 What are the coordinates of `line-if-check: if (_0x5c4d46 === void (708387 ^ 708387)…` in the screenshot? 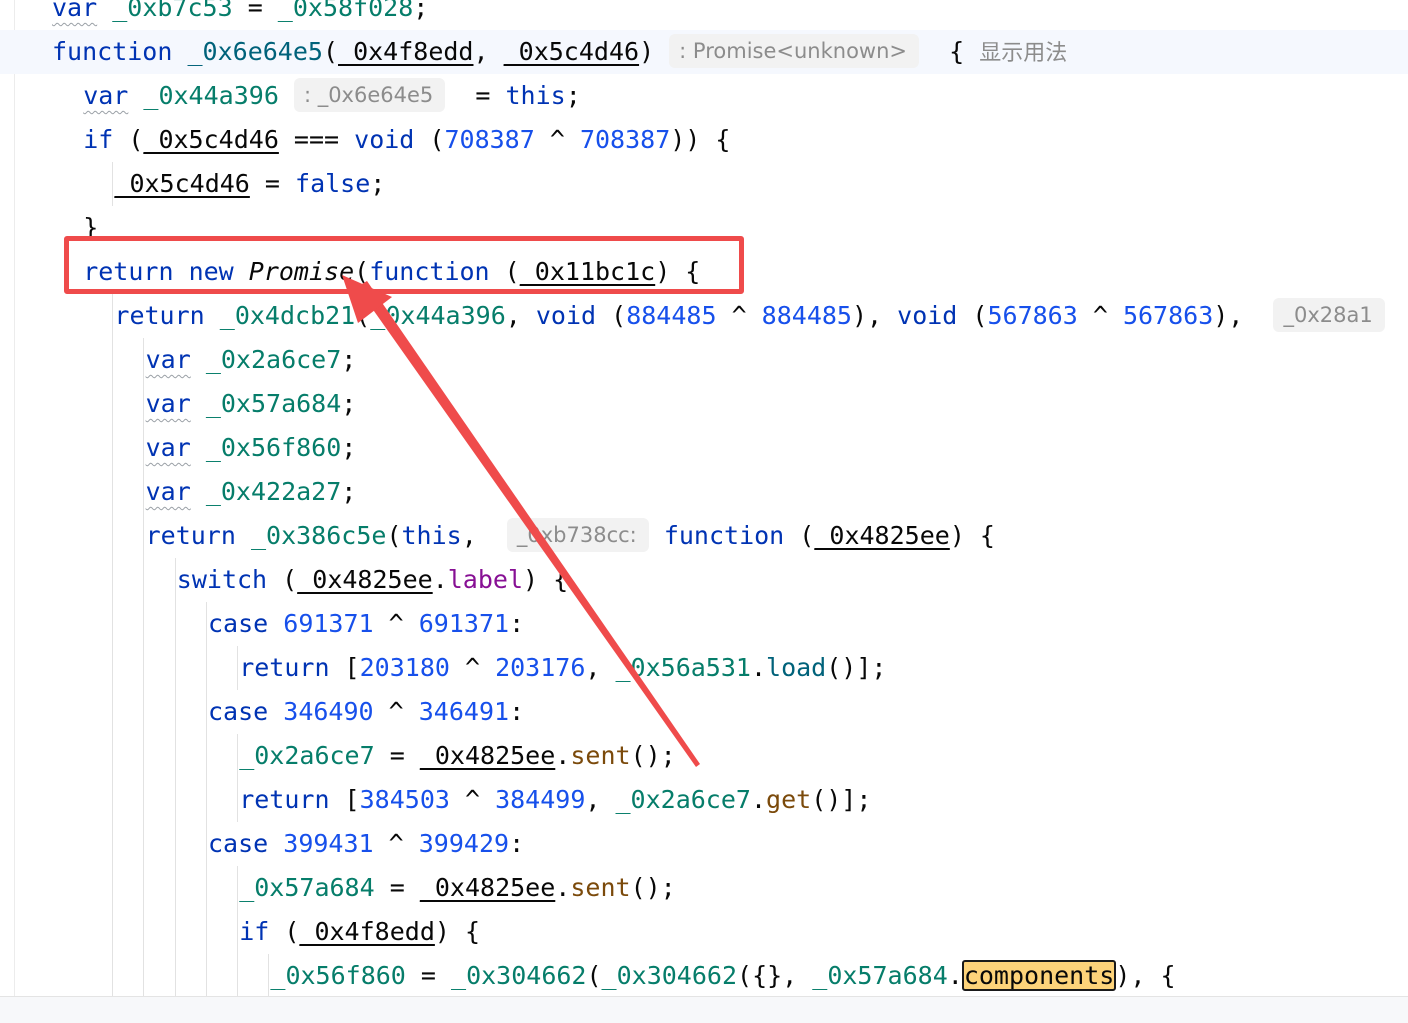 It's located at (704, 140).